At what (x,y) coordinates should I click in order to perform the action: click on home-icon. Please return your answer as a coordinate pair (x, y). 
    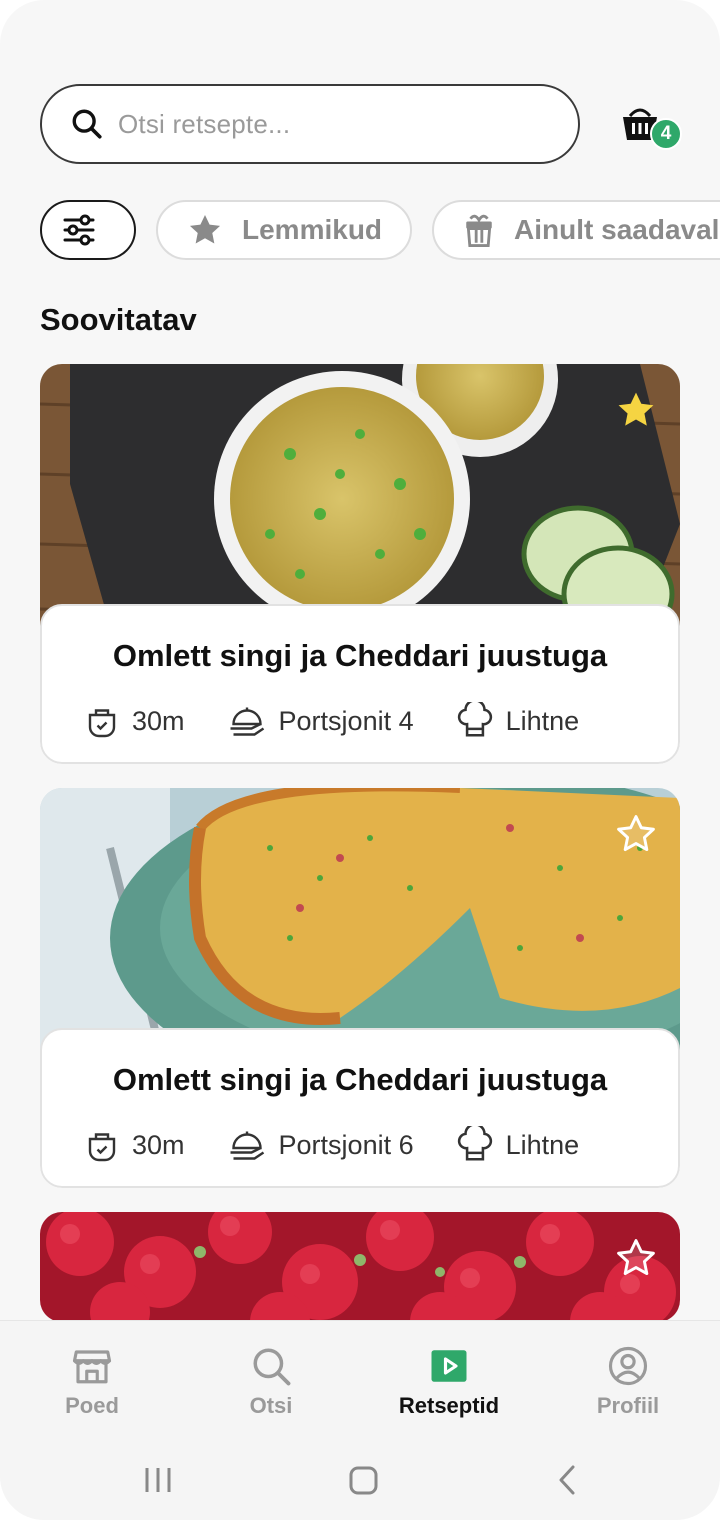
    Looking at the image, I should click on (363, 1480).